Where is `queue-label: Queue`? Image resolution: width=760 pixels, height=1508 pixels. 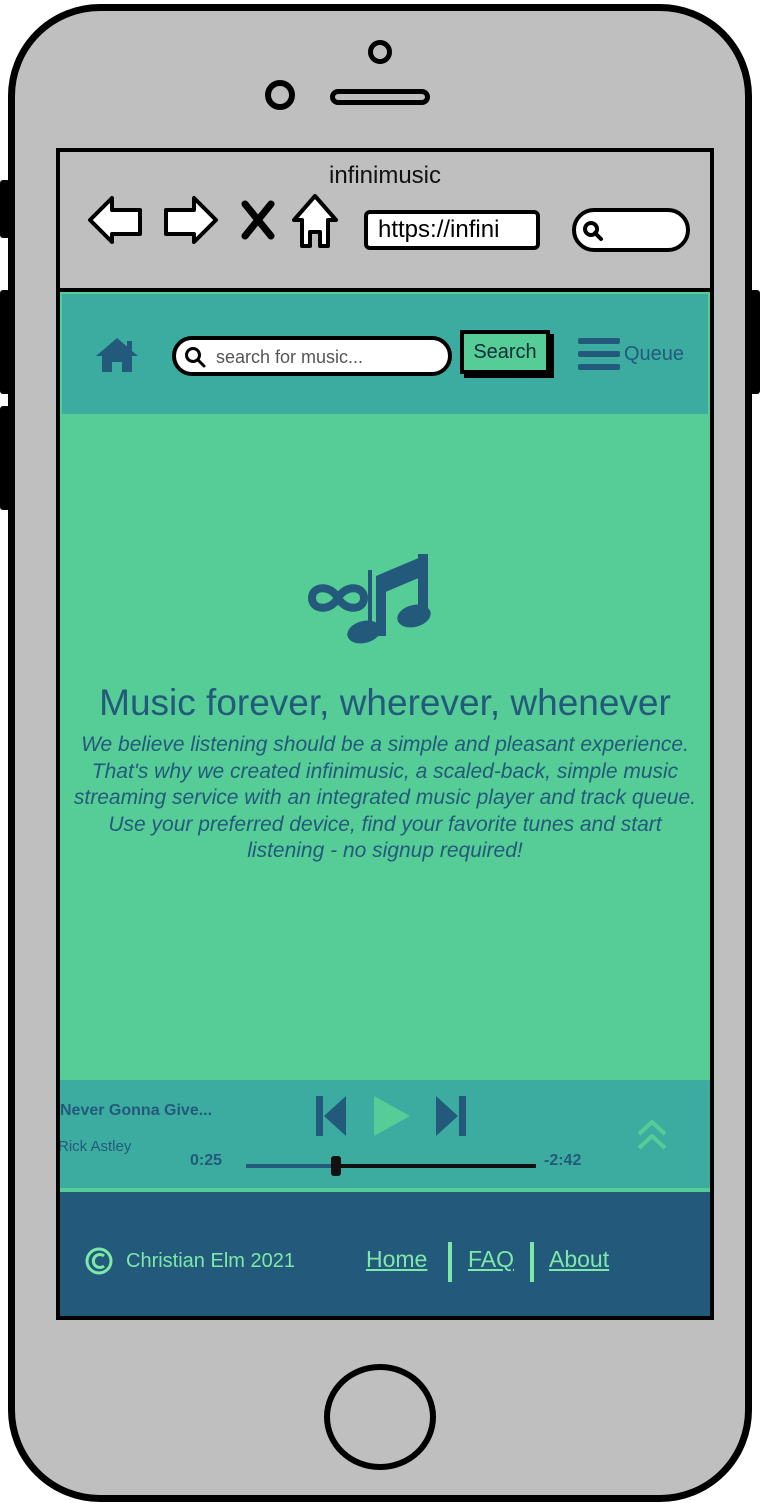
queue-label: Queue is located at coordinates (654, 353).